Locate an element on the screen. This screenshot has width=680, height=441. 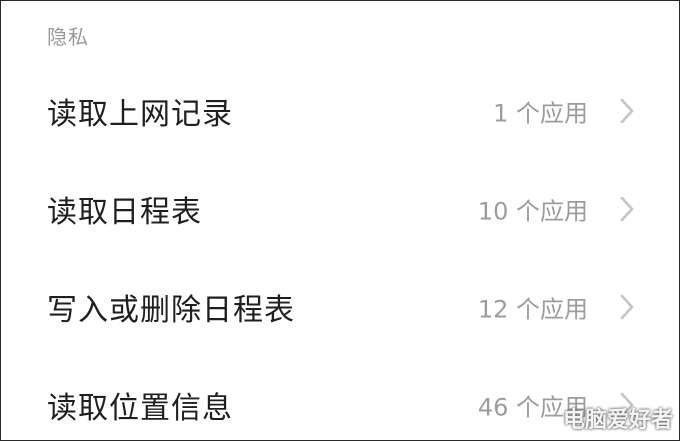
permission-label: 读取位置信息 is located at coordinates (140, 408).